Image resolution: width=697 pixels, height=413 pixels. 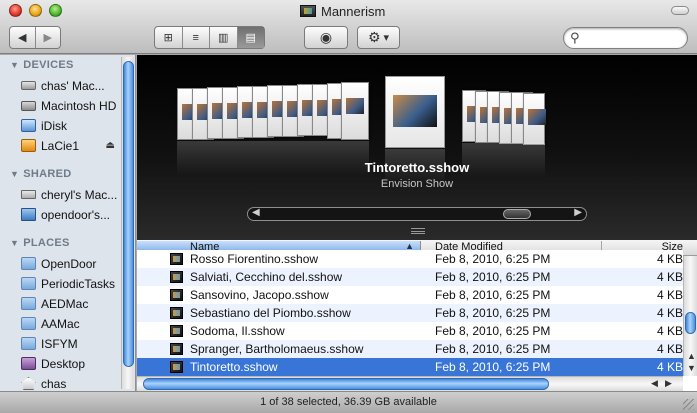 I want to click on icon-view-button: ⊞, so click(x=168, y=37).